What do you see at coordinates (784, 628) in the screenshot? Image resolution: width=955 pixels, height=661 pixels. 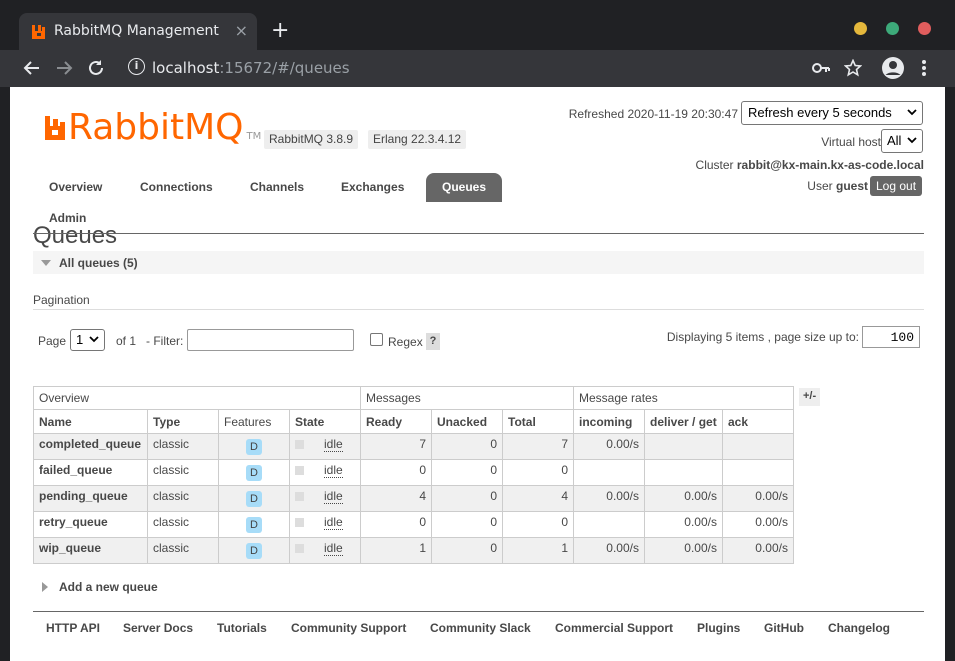 I see `footer-link-github: GitHub` at bounding box center [784, 628].